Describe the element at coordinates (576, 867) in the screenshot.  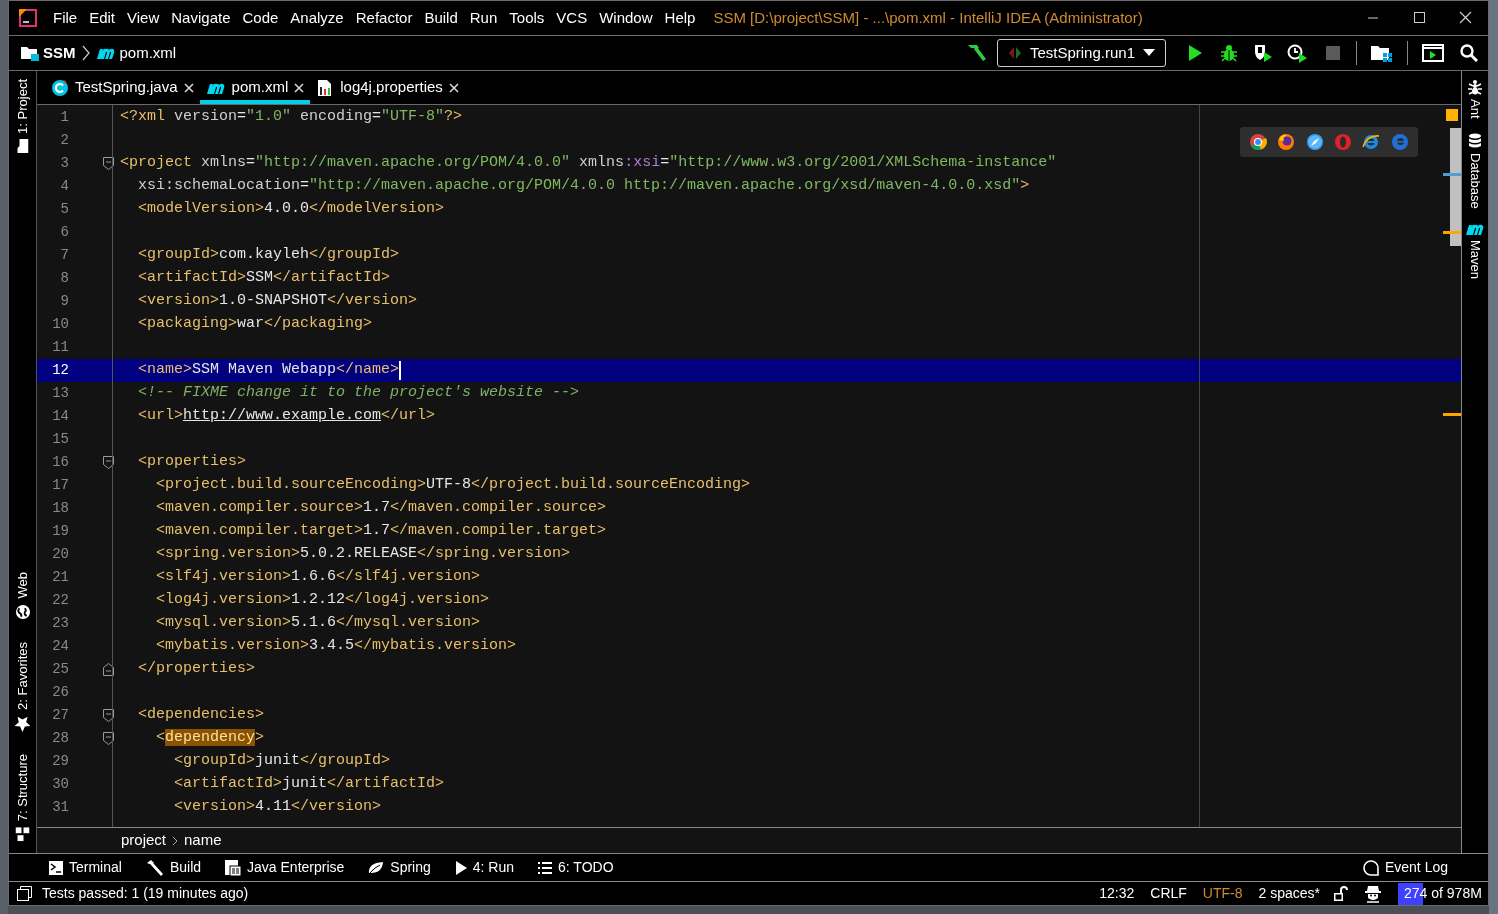
I see `tool-window-button: 6: TODO` at that location.